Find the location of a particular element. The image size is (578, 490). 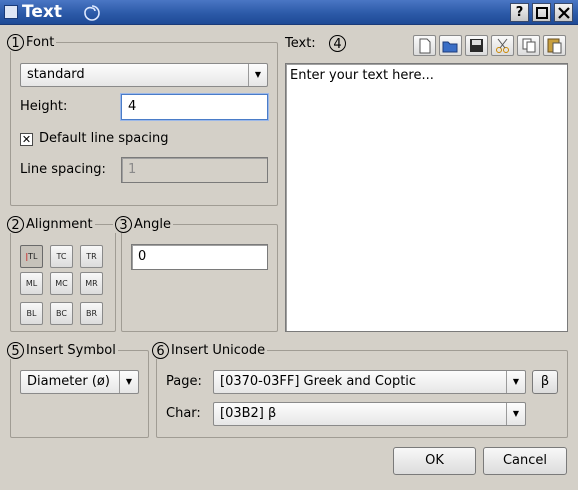

step-number-6: 6 is located at coordinates (160, 350).